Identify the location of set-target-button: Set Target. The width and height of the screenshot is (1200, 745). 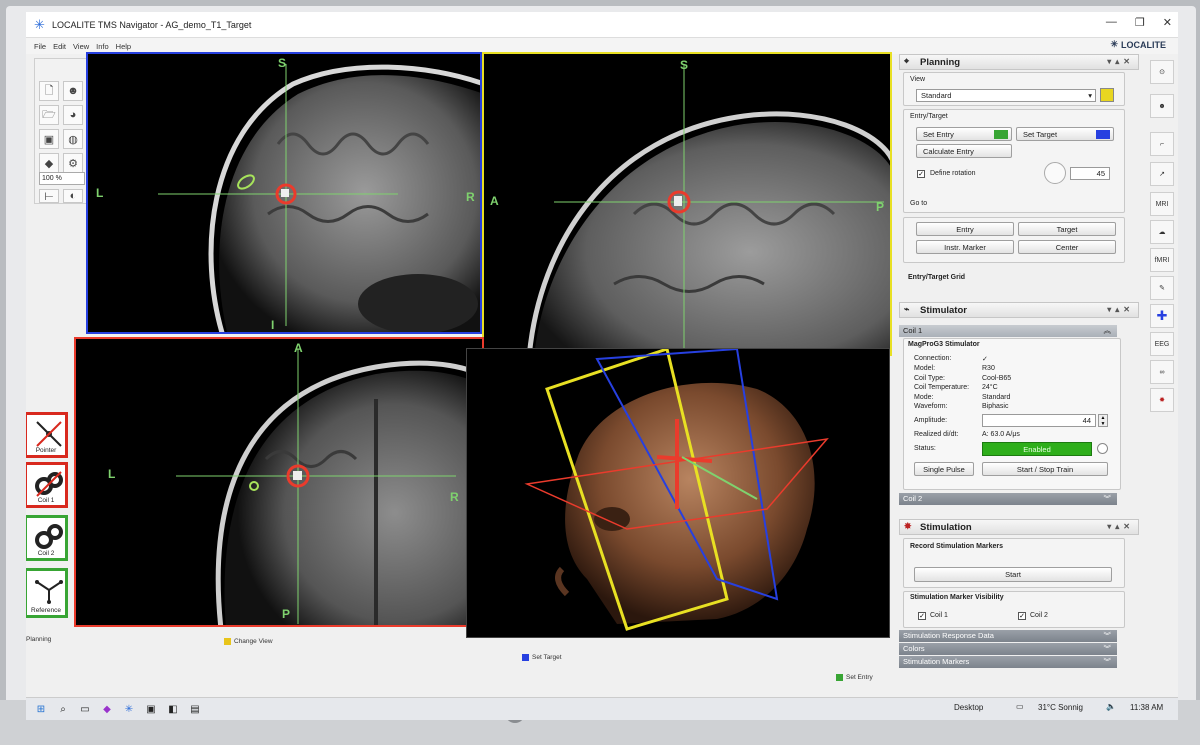
(1065, 134).